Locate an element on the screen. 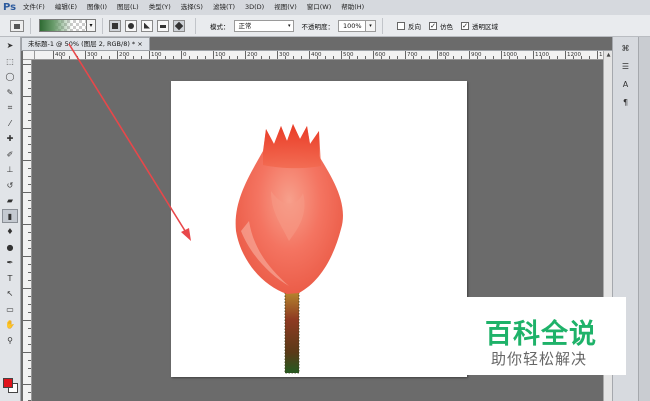  paragraph-panel-icon: ¶ is located at coordinates (626, 102).